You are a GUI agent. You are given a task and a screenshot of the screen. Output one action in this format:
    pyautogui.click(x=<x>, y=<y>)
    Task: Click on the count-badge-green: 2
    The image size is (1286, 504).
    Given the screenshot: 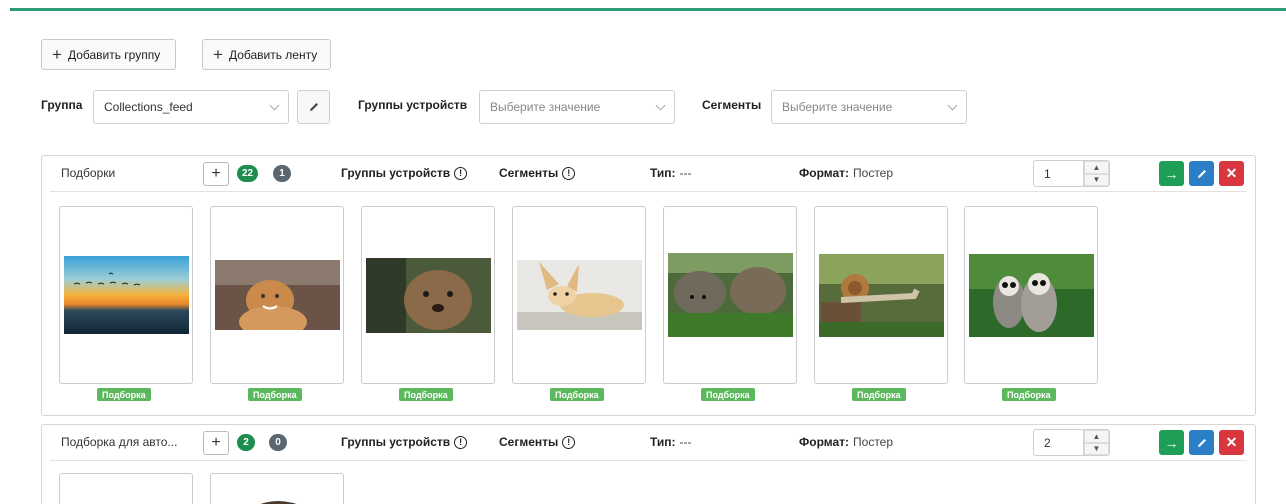 What is the action you would take?
    pyautogui.click(x=246, y=442)
    